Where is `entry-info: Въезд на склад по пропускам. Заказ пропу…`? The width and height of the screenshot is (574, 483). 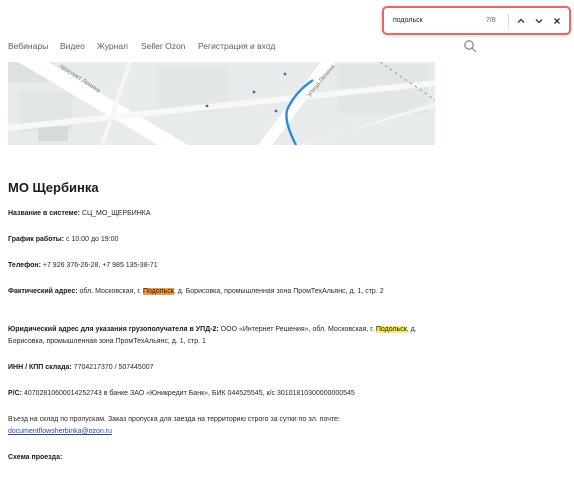 entry-info: Въезд на склад по пропускам. Заказ пропу… is located at coordinates (223, 426).